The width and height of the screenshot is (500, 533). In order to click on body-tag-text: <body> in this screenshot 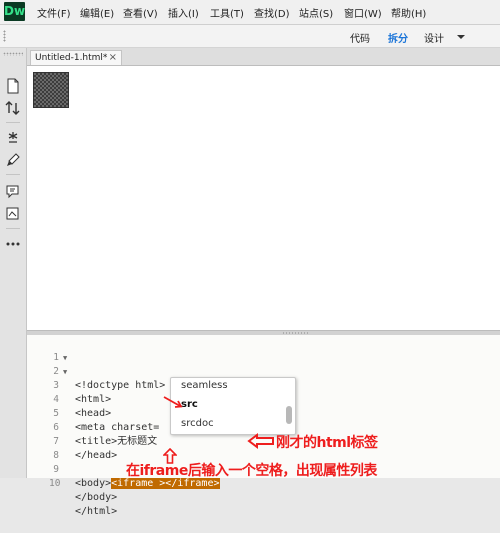, I will do `click(93, 483)`.